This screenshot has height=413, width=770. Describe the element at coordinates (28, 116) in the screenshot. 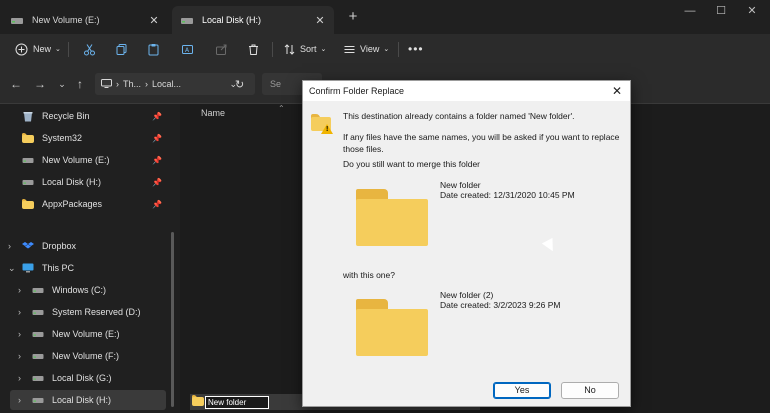

I see `recycle-bin-icon` at that location.